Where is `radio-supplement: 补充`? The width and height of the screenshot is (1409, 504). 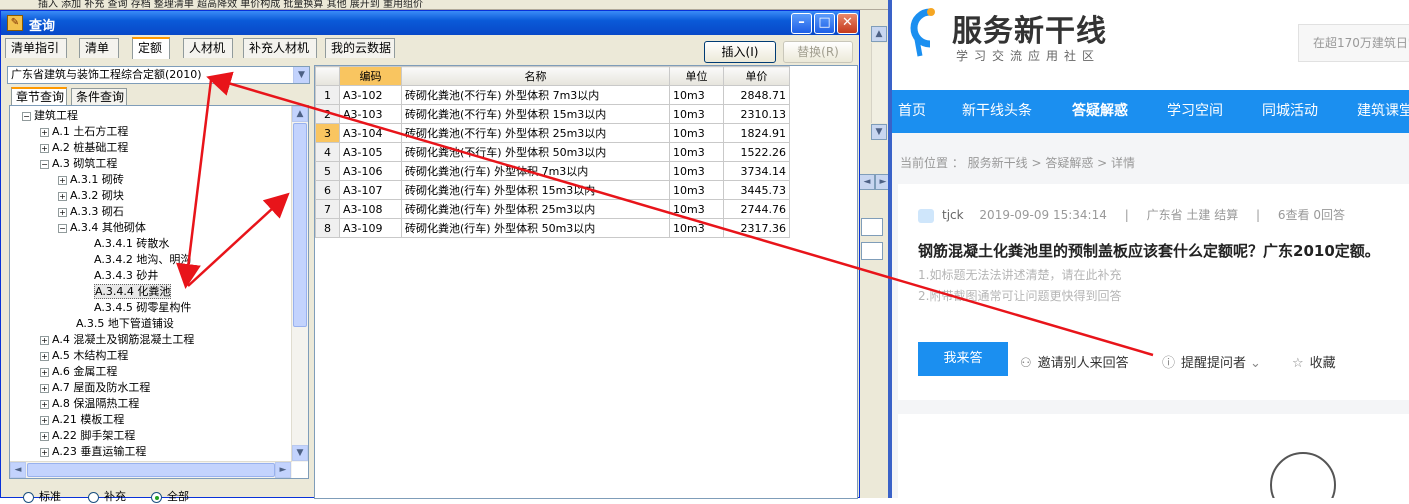
radio-supplement: 补充 is located at coordinates (107, 496).